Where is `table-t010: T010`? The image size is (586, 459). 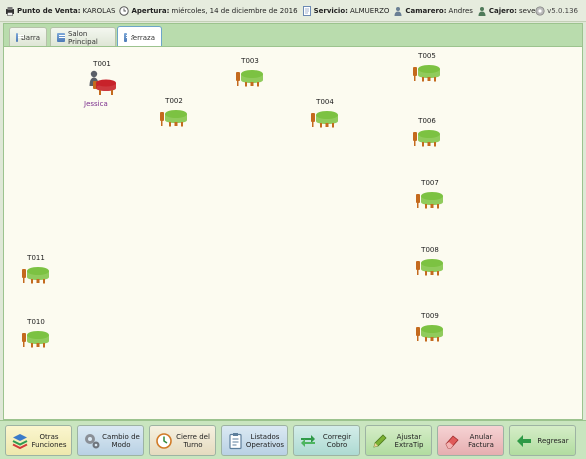 table-t010: T010 is located at coordinates (36, 333).